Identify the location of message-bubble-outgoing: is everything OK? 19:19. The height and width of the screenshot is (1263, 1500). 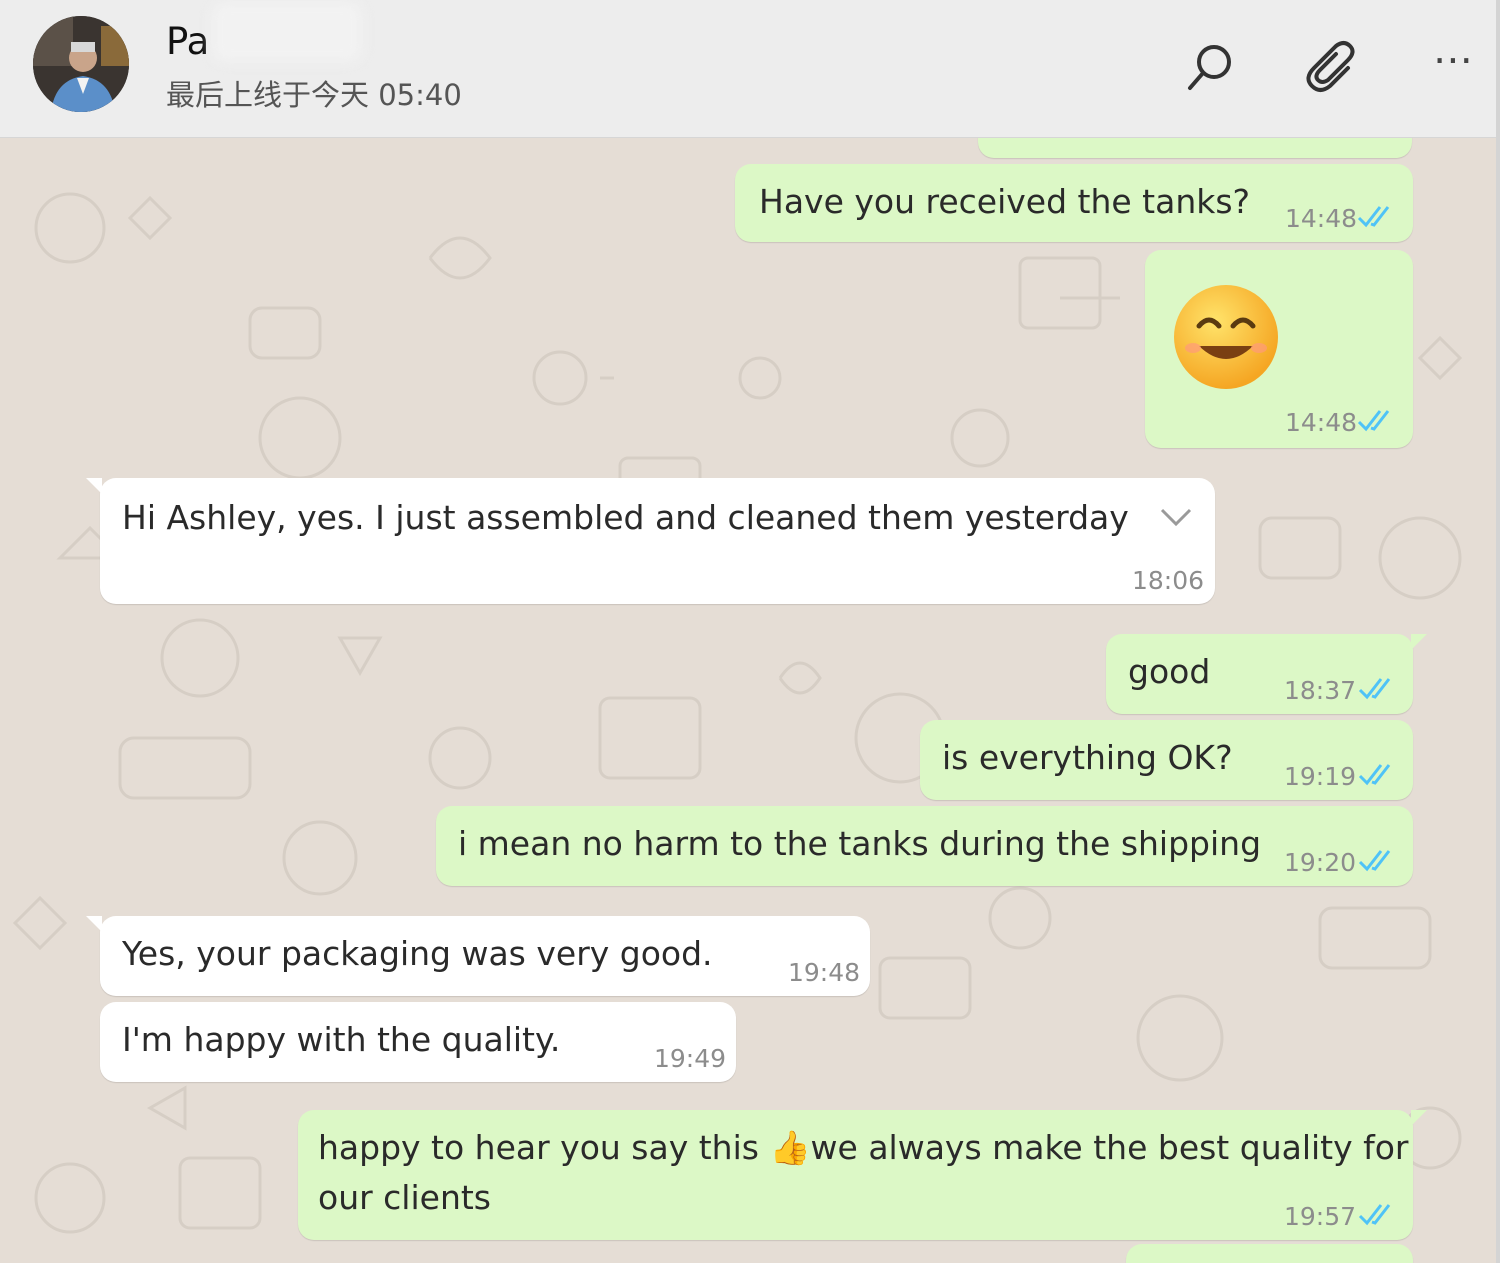
(1166, 760).